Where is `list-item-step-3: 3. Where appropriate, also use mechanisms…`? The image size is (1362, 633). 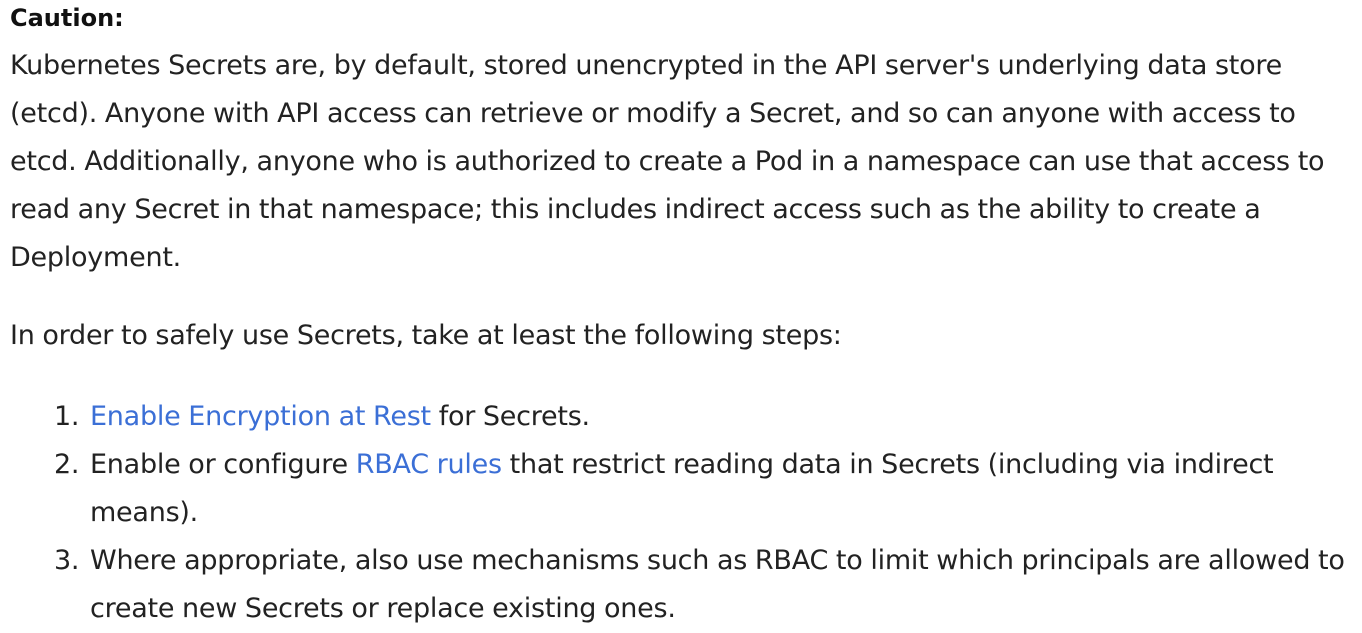
list-item-step-3: 3. Where appropriate, also use mechanisms… is located at coordinates (682, 585).